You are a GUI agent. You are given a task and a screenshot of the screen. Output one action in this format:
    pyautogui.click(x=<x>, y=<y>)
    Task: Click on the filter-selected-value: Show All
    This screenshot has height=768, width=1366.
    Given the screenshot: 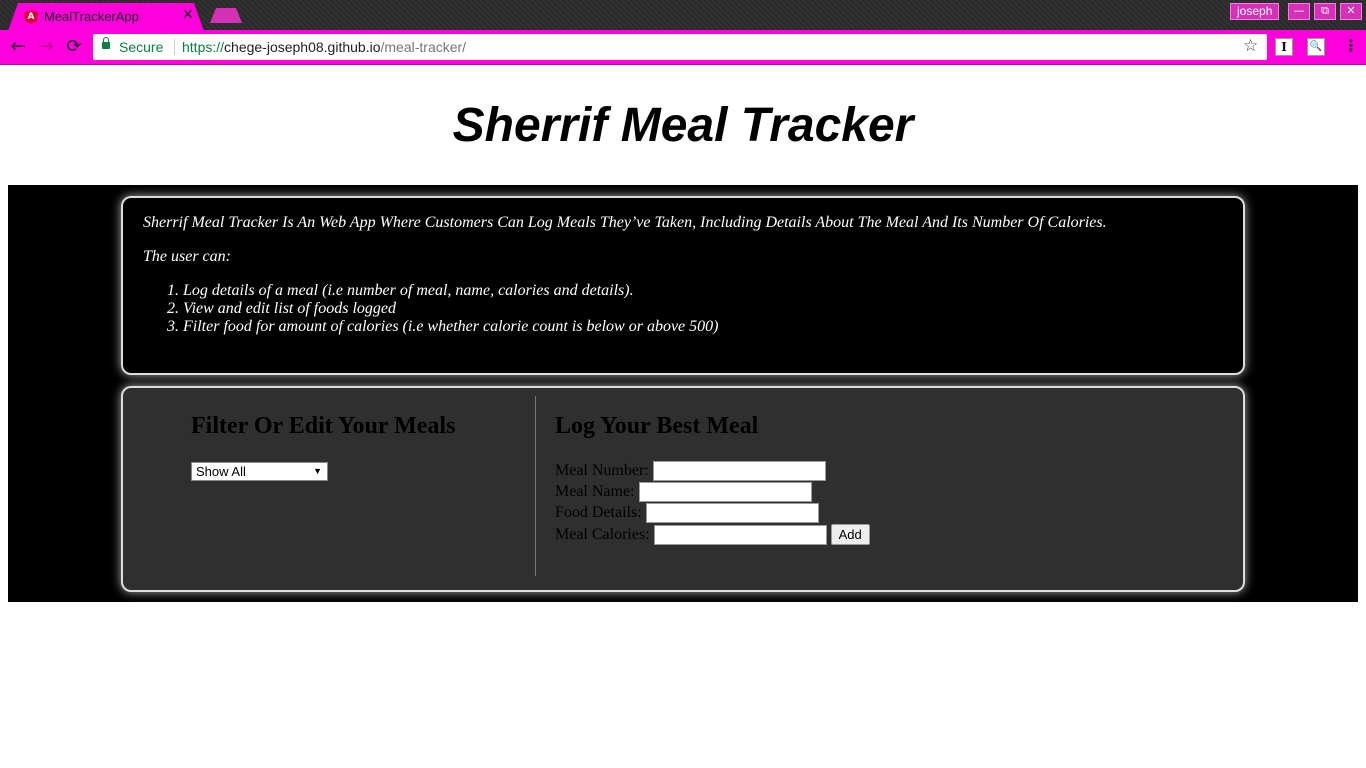 What is the action you would take?
    pyautogui.click(x=221, y=471)
    